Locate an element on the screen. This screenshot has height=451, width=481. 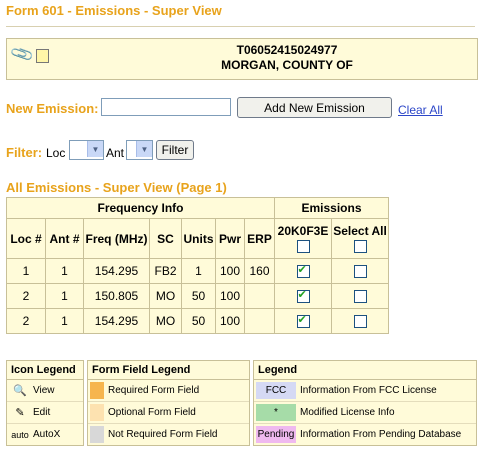
cell-sc: FB2 is located at coordinates (165, 271).